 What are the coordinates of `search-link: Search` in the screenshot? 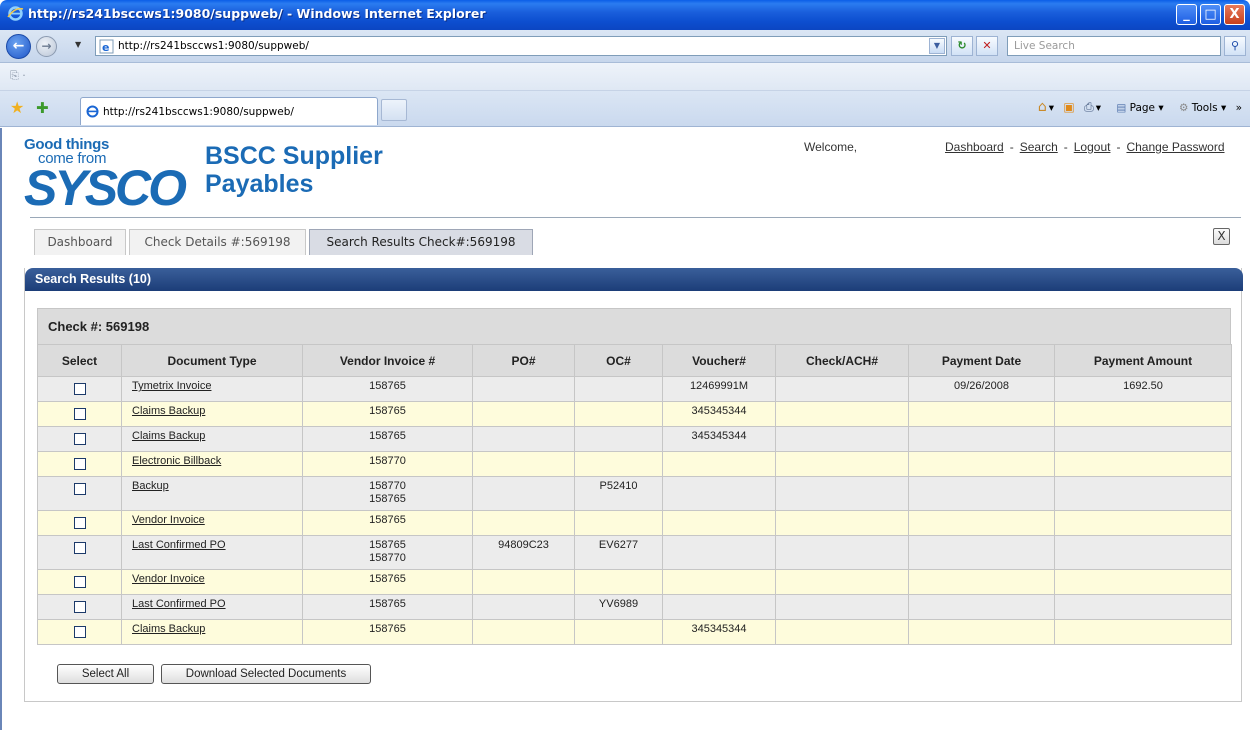 It's located at (1039, 147).